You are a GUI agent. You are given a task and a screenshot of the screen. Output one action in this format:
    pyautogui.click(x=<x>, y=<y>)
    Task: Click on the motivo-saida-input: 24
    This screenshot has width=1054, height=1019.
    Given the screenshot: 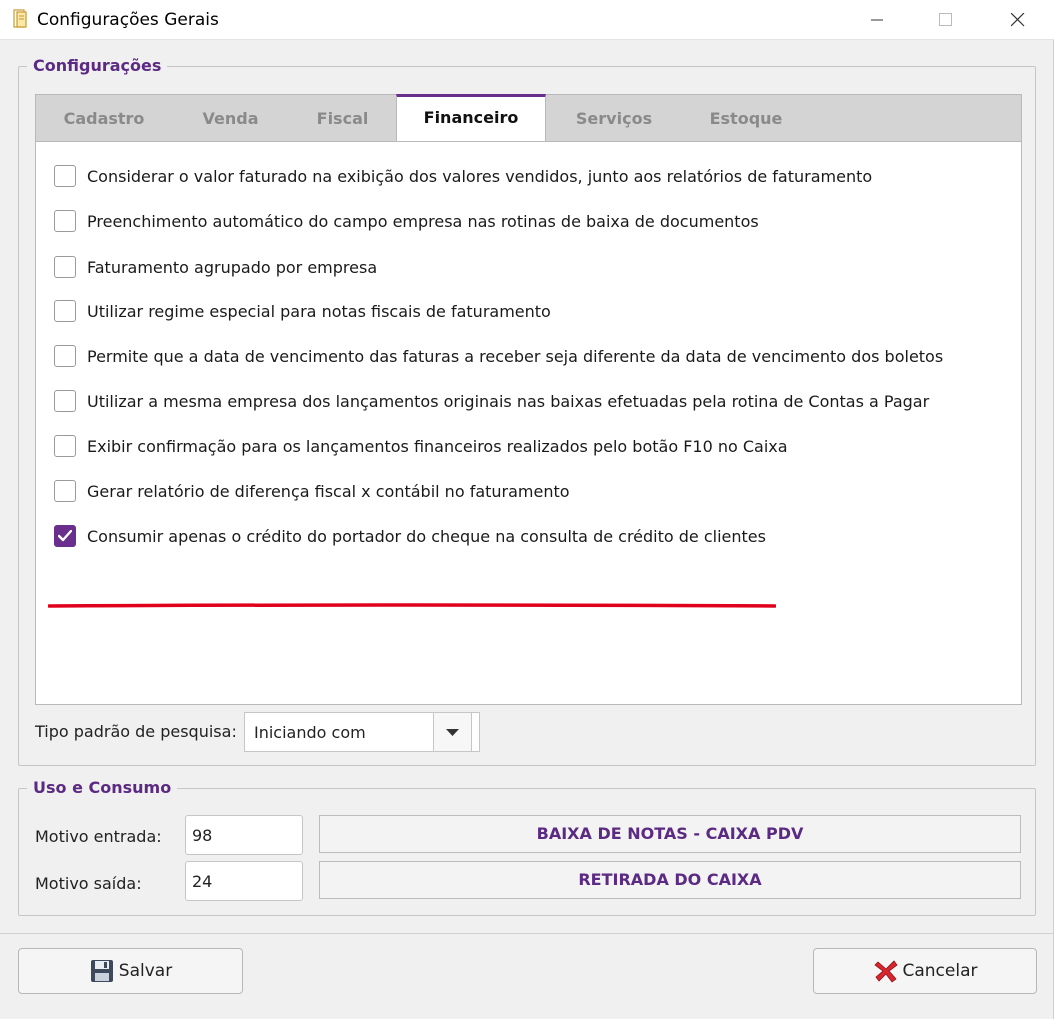 What is the action you would take?
    pyautogui.click(x=244, y=881)
    